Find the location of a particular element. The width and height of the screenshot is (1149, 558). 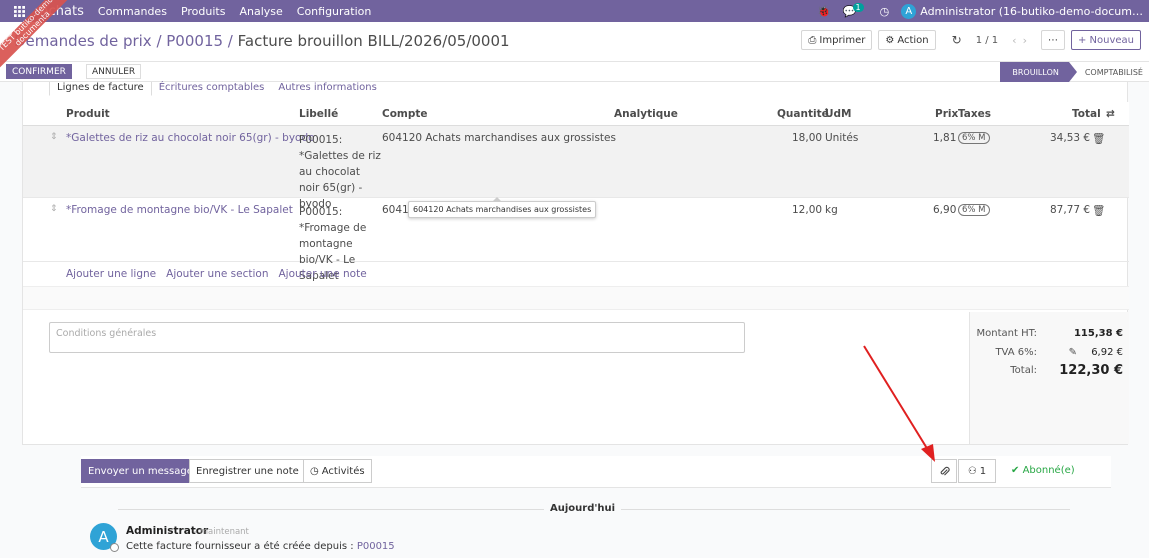

ellipsis-icon: ⋯ is located at coordinates (1052, 40).